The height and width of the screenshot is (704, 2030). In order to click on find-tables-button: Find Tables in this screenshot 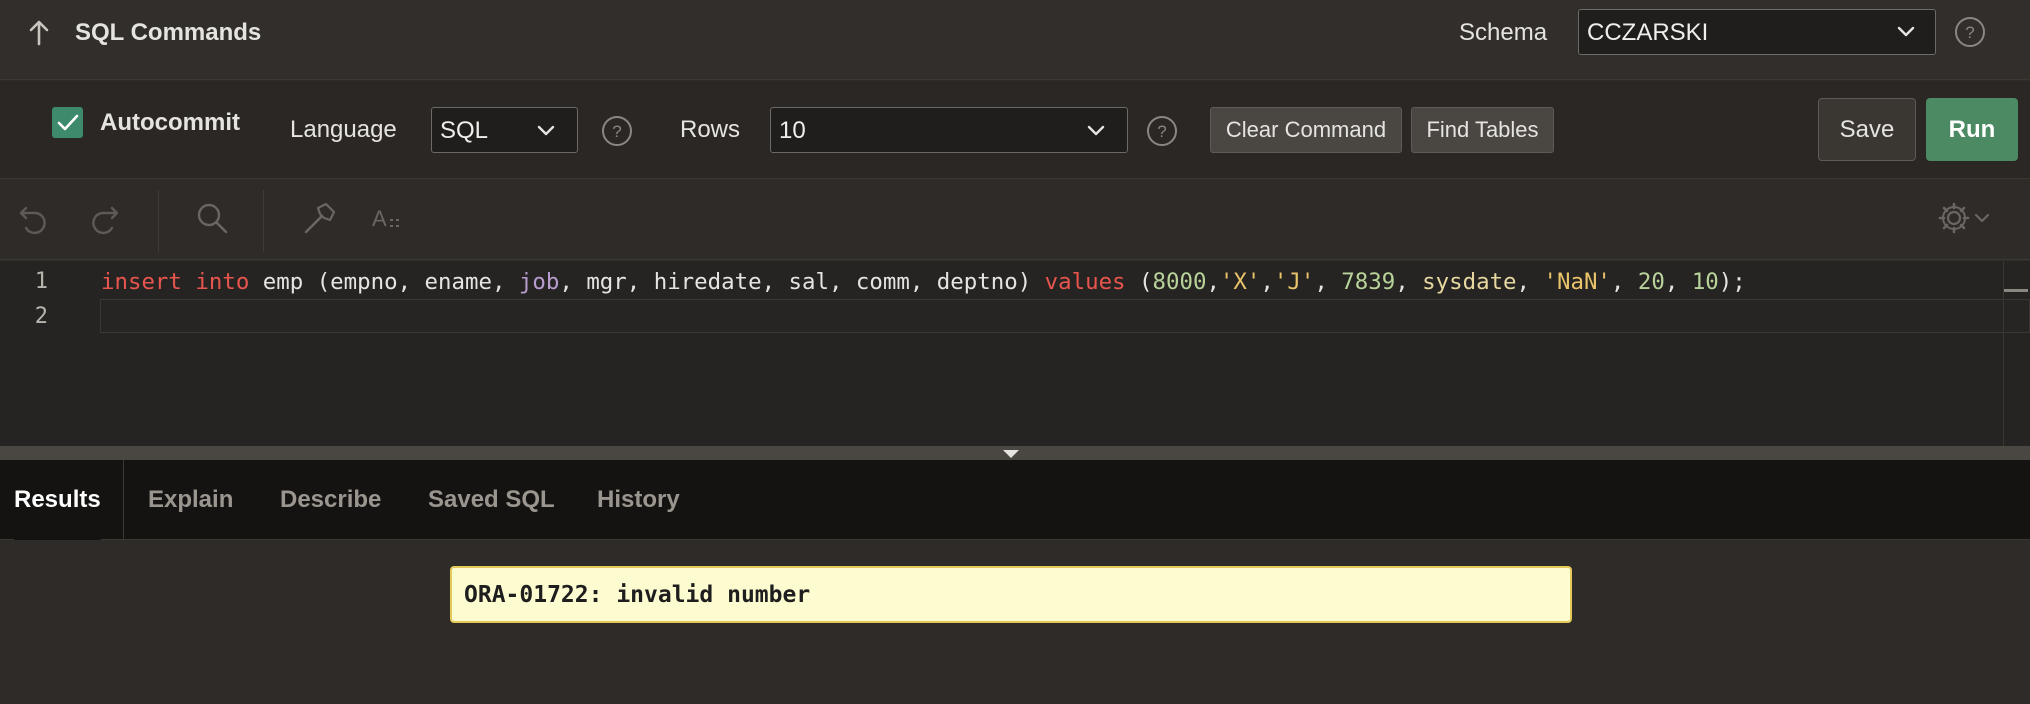, I will do `click(1482, 130)`.